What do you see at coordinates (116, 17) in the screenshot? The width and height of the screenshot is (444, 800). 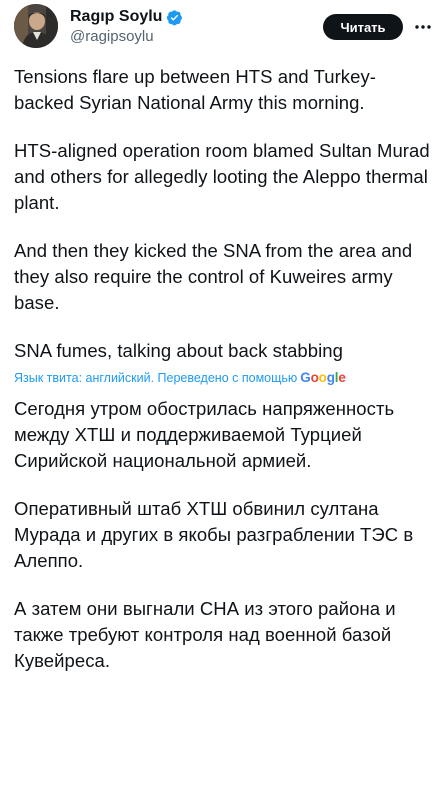 I see `author-name: Ragıp Soylu` at bounding box center [116, 17].